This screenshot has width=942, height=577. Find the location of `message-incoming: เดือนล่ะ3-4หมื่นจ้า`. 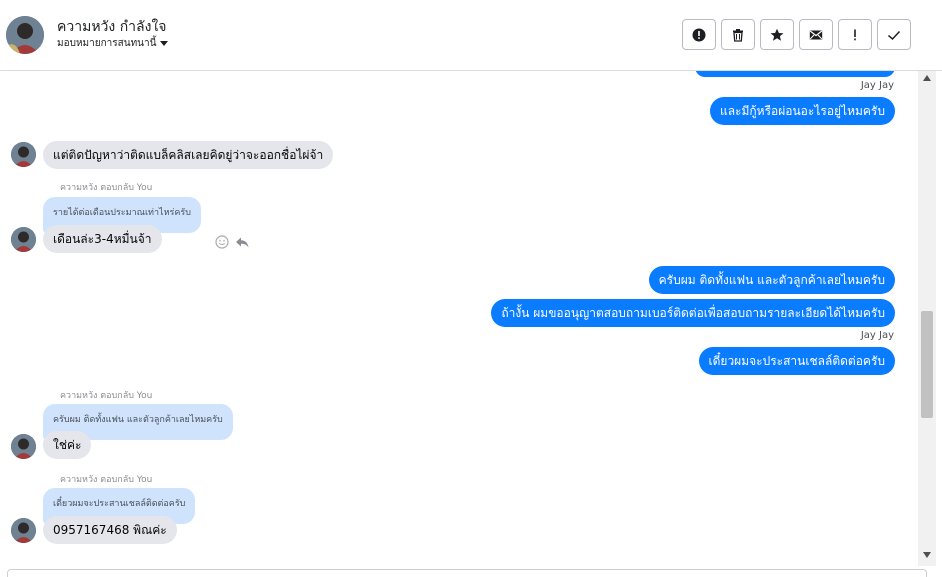

message-incoming: เดือนล่ะ3-4หมื่นจ้า is located at coordinates (102, 239).